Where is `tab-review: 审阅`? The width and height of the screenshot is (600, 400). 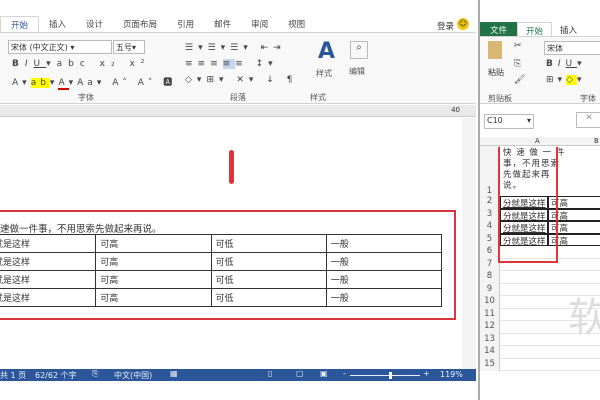
tab-review: 审阅 is located at coordinates (259, 24).